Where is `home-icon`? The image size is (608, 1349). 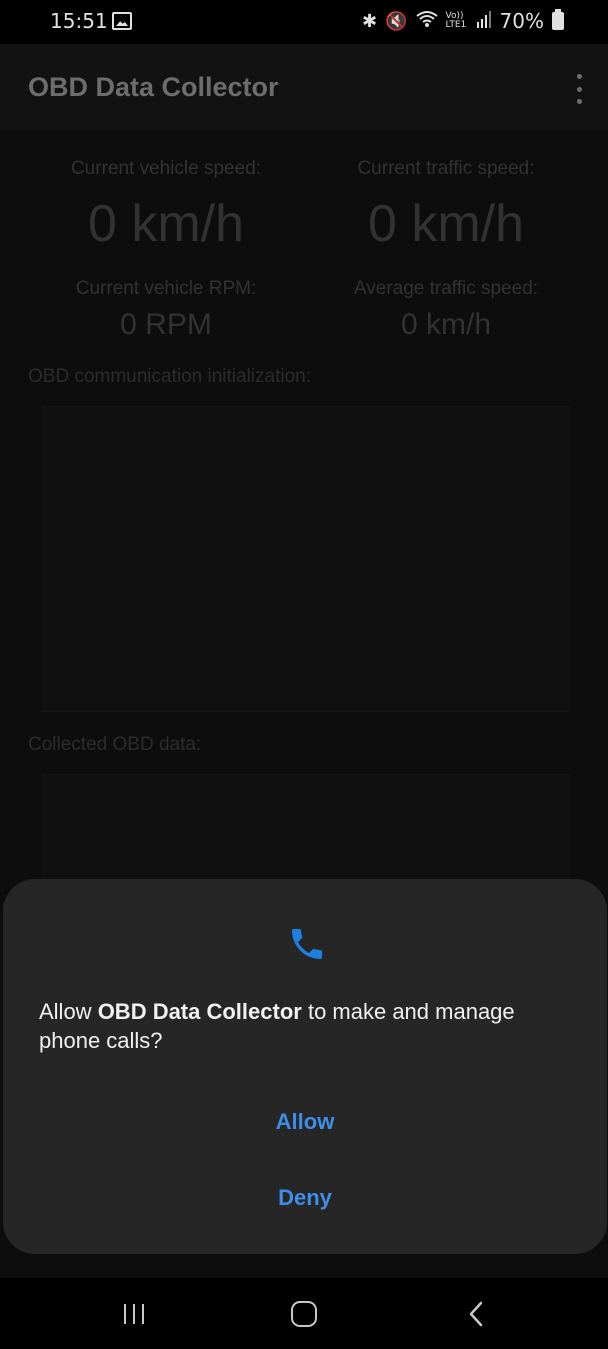 home-icon is located at coordinates (304, 1314).